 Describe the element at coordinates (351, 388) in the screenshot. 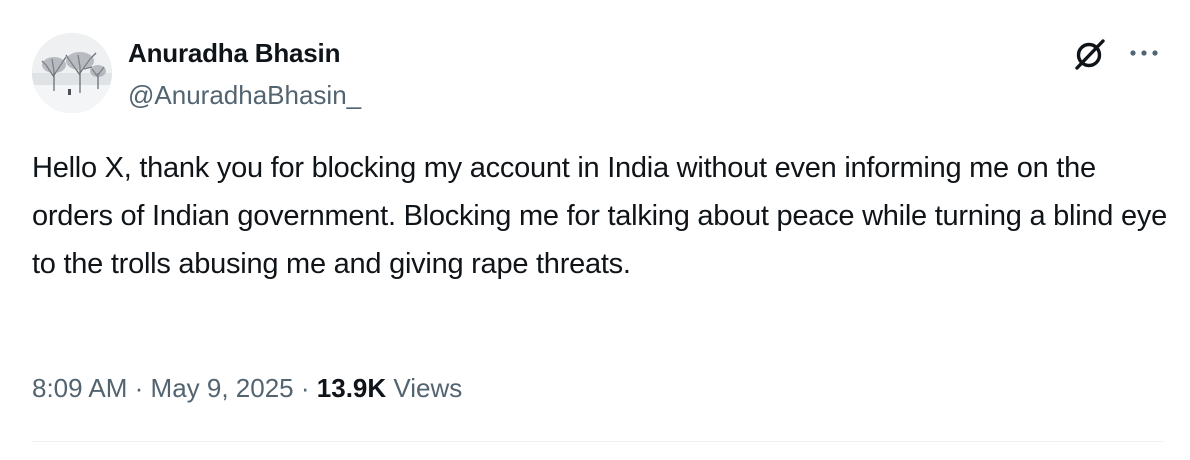

I see `views-count: 13.9K` at that location.